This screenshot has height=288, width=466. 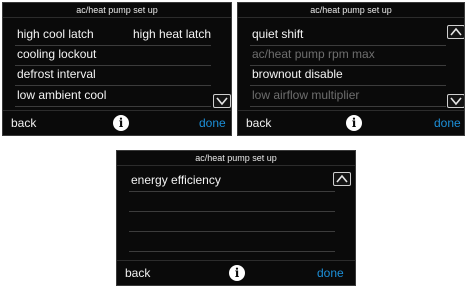 I want to click on menu-item-low-ambient-cool: low ambient cool, so click(x=61, y=95).